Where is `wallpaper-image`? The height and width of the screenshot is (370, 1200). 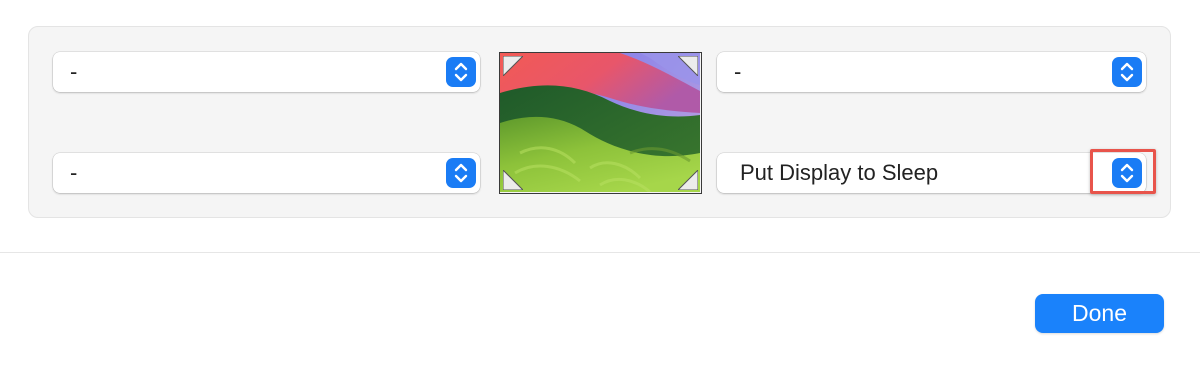 wallpaper-image is located at coordinates (600, 122).